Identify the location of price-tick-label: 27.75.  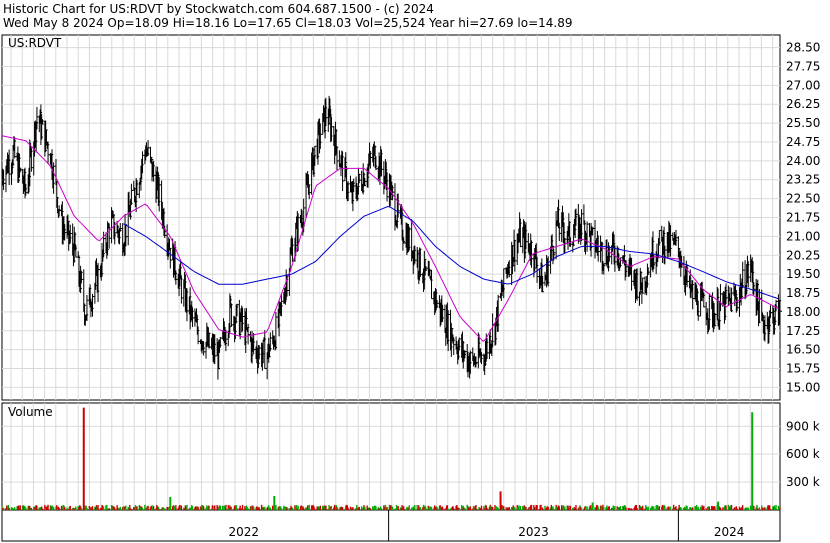
(803, 66).